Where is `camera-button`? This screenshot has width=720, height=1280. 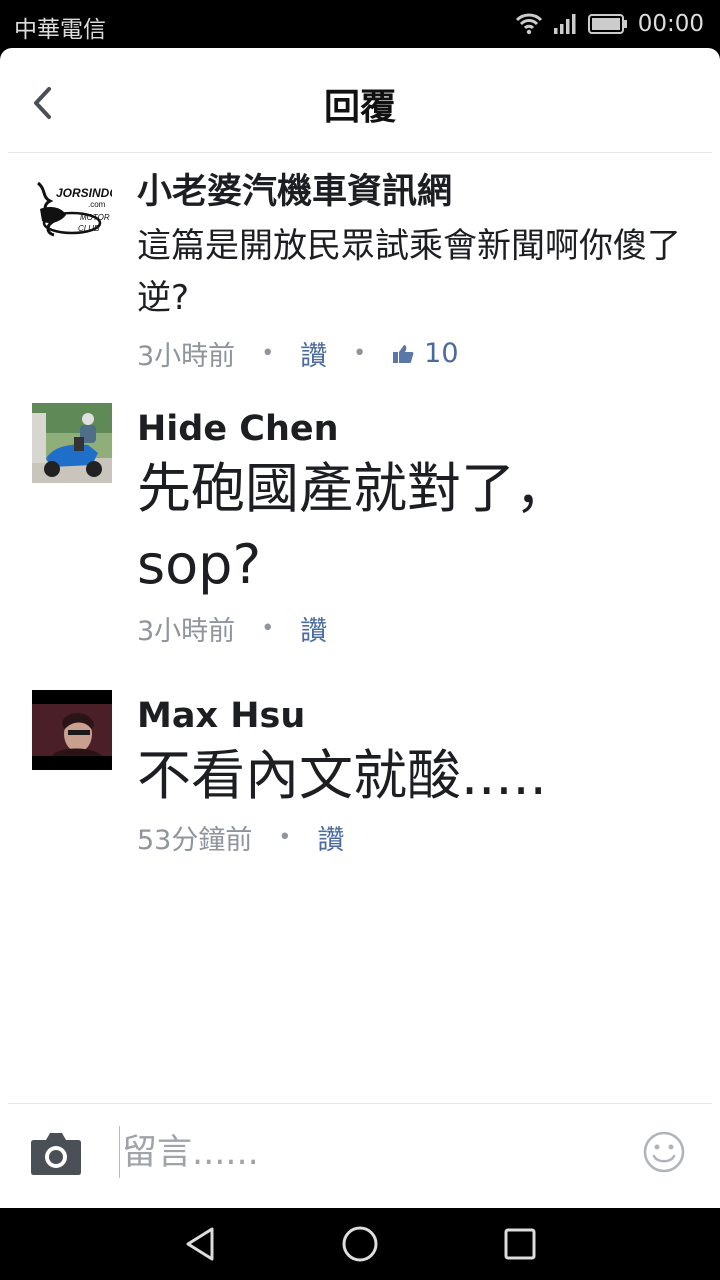
camera-button is located at coordinates (56, 1153).